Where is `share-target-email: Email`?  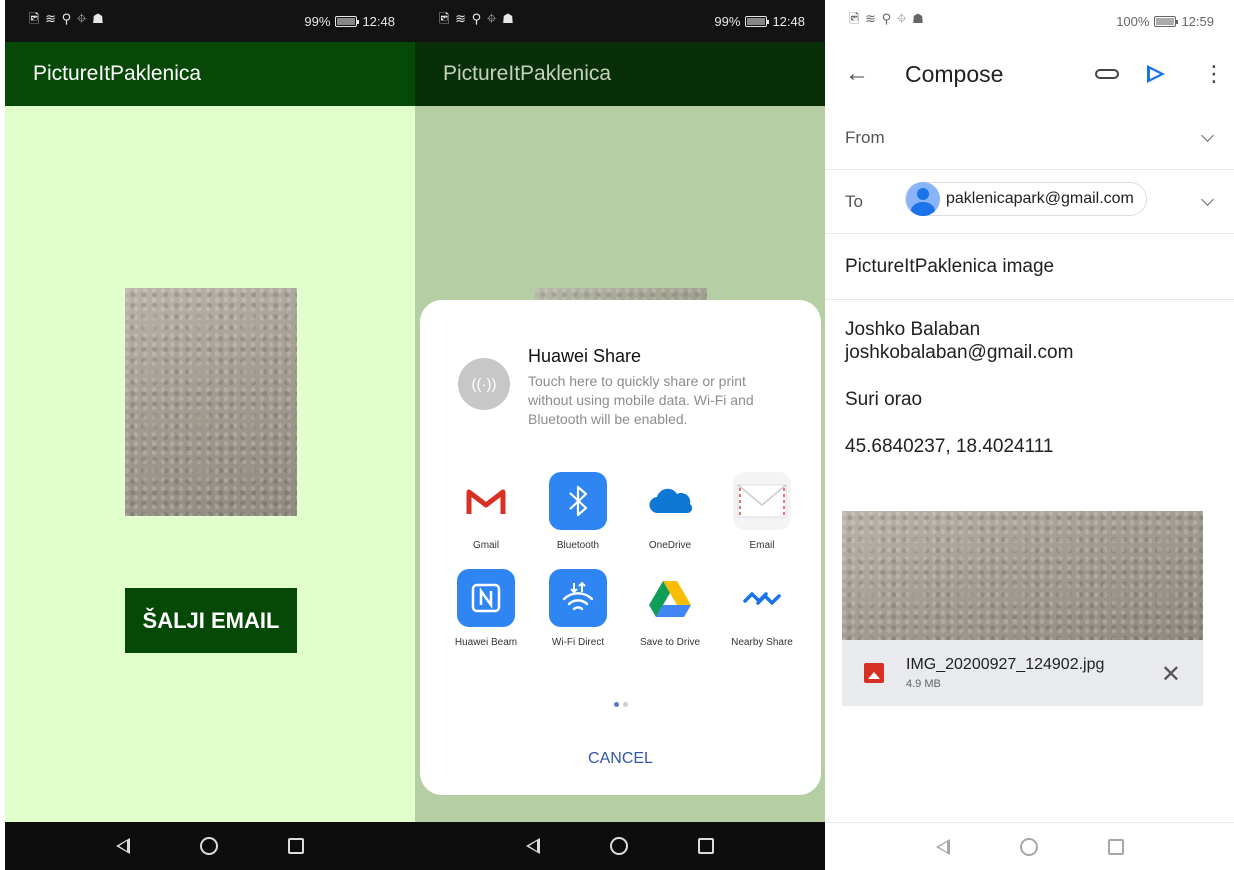 share-target-email: Email is located at coordinates (762, 511).